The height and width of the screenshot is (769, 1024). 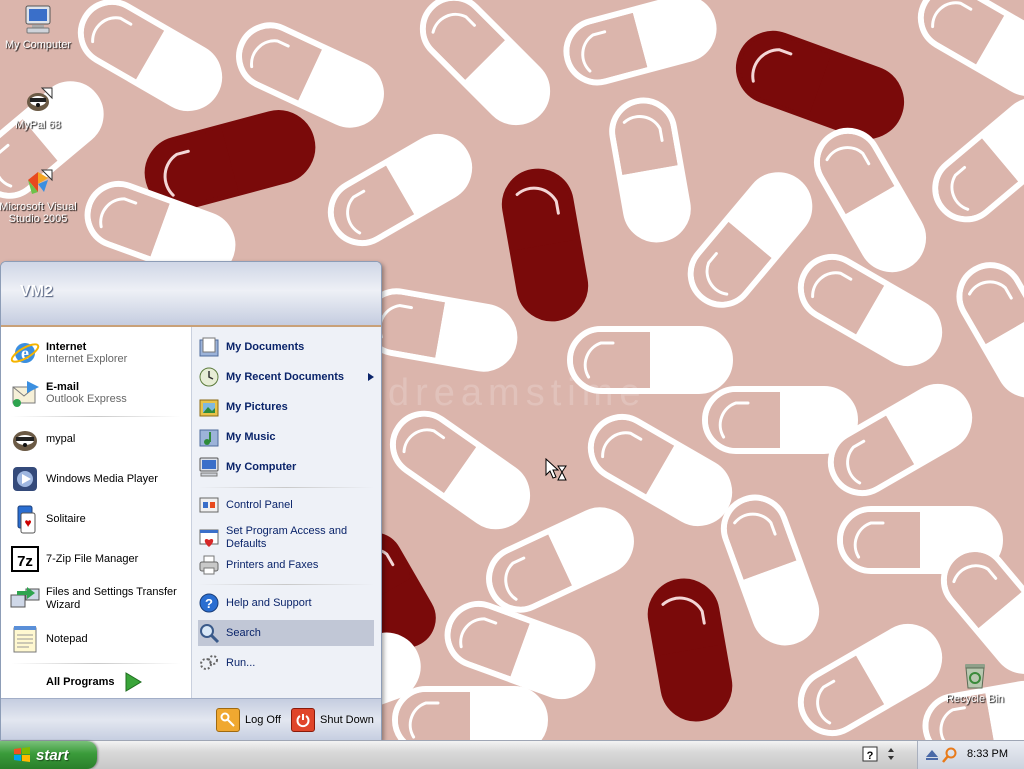 I want to click on recent-item-solitaire: ♥ Solitaire, so click(x=97, y=519).